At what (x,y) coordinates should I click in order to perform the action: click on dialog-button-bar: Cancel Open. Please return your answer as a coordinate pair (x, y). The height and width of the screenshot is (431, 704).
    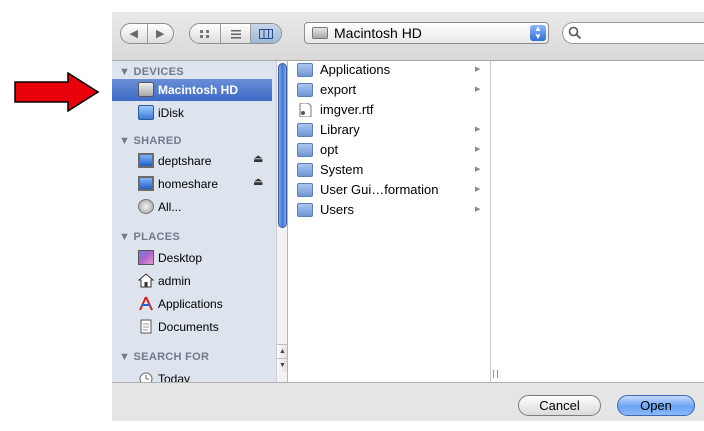
    Looking at the image, I should click on (408, 401).